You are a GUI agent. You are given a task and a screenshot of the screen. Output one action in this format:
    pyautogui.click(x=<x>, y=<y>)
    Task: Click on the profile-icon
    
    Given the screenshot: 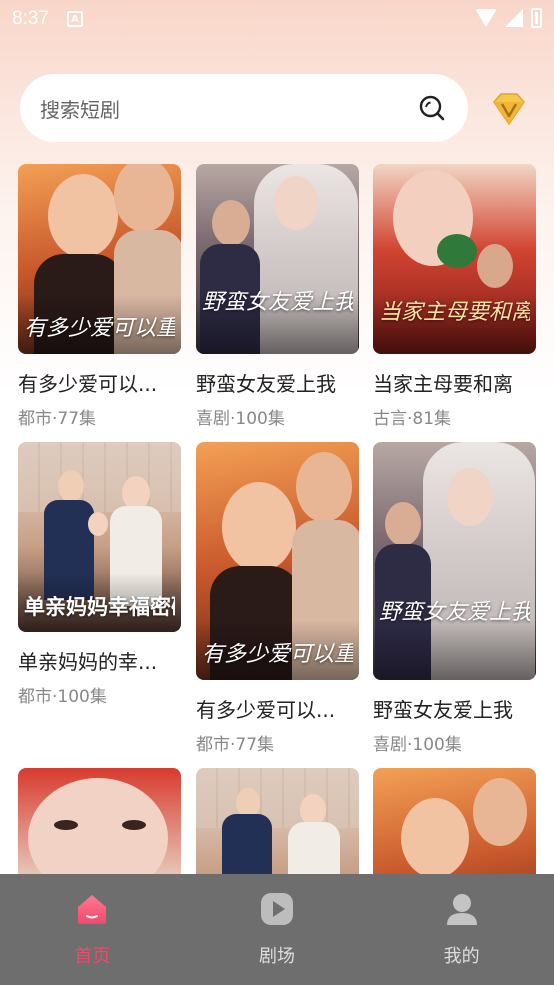 What is the action you would take?
    pyautogui.click(x=461, y=909)
    